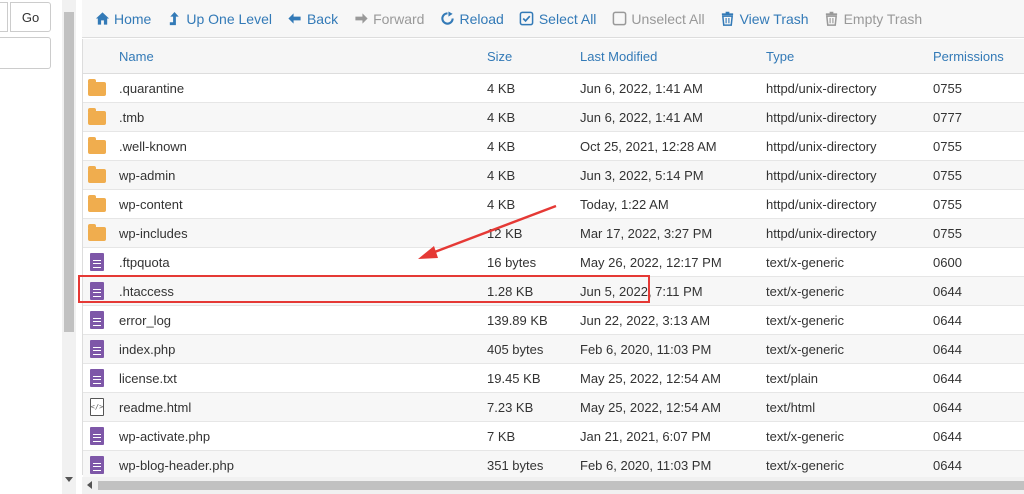 The image size is (1024, 494). What do you see at coordinates (89, 485) in the screenshot?
I see `scroll-left-icon` at bounding box center [89, 485].